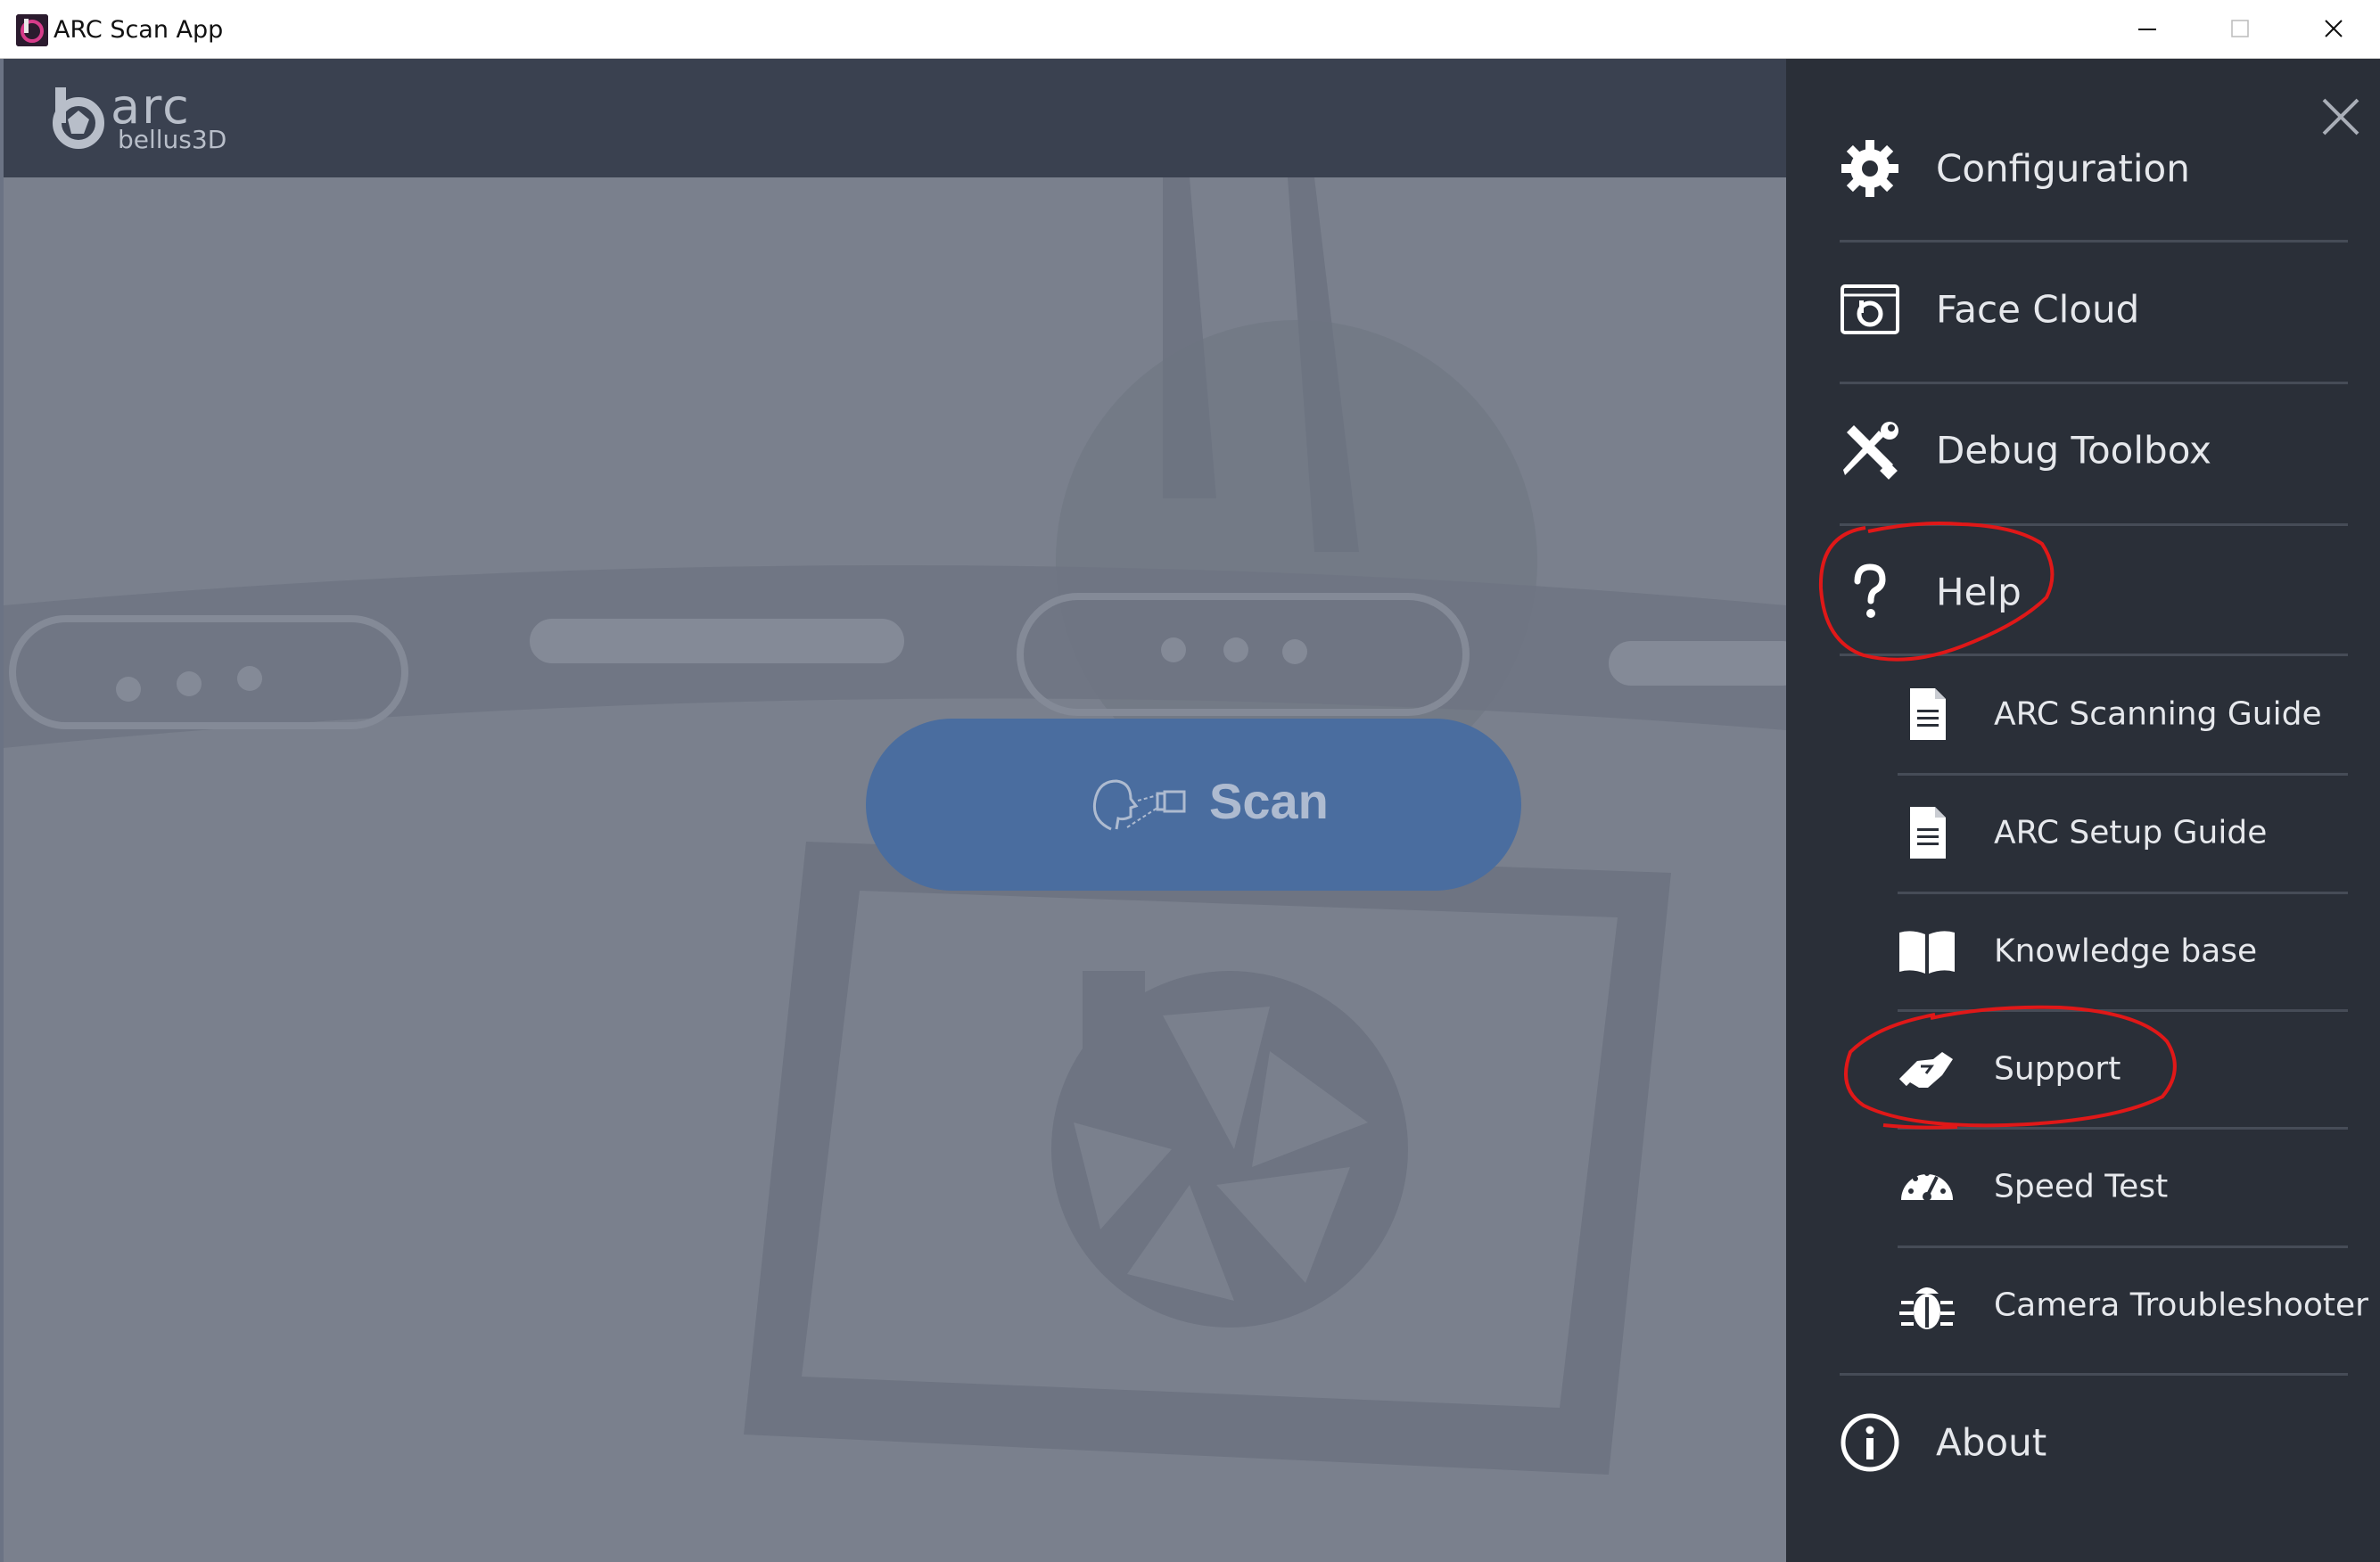 The height and width of the screenshot is (1562, 2380). I want to click on menu-item-debug-toolbox: Debug Toolbox, so click(2083, 450).